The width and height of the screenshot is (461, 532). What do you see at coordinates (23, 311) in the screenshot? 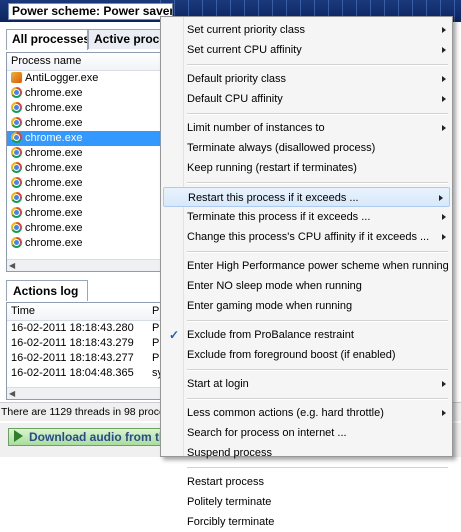
I see `time-column-header: Time` at bounding box center [23, 311].